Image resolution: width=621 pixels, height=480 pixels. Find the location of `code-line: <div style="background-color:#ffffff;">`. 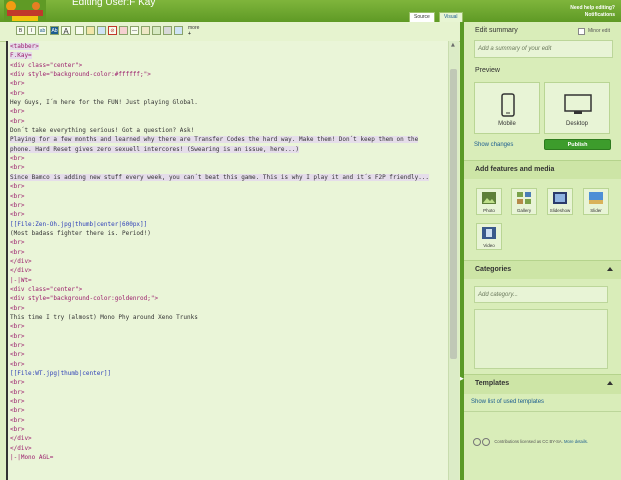

code-line: <div style="background-color:#ffffff;"> is located at coordinates (80, 75).